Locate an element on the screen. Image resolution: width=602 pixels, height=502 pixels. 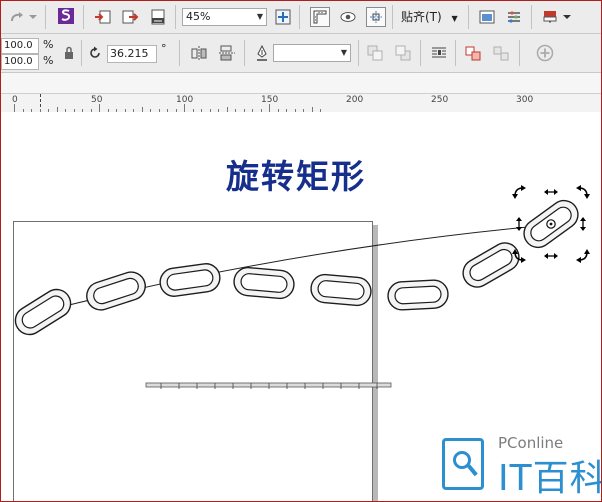
export-icon is located at coordinates (130, 17).